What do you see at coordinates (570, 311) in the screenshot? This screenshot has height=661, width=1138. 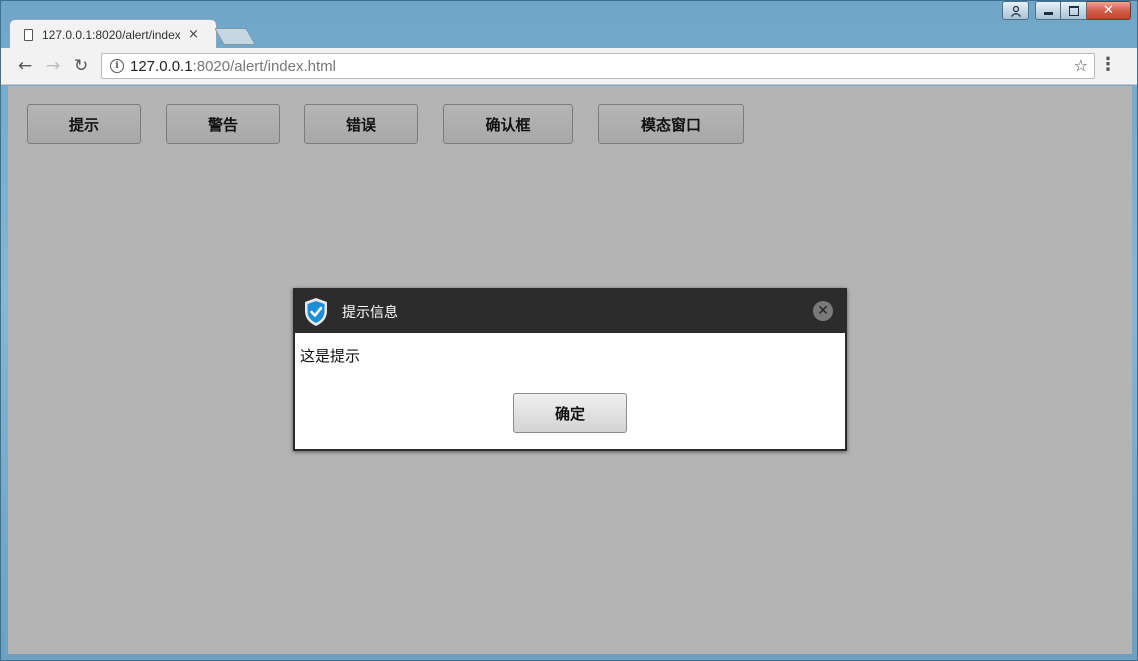 I see `dialog-header: 提示信息 ✕` at bounding box center [570, 311].